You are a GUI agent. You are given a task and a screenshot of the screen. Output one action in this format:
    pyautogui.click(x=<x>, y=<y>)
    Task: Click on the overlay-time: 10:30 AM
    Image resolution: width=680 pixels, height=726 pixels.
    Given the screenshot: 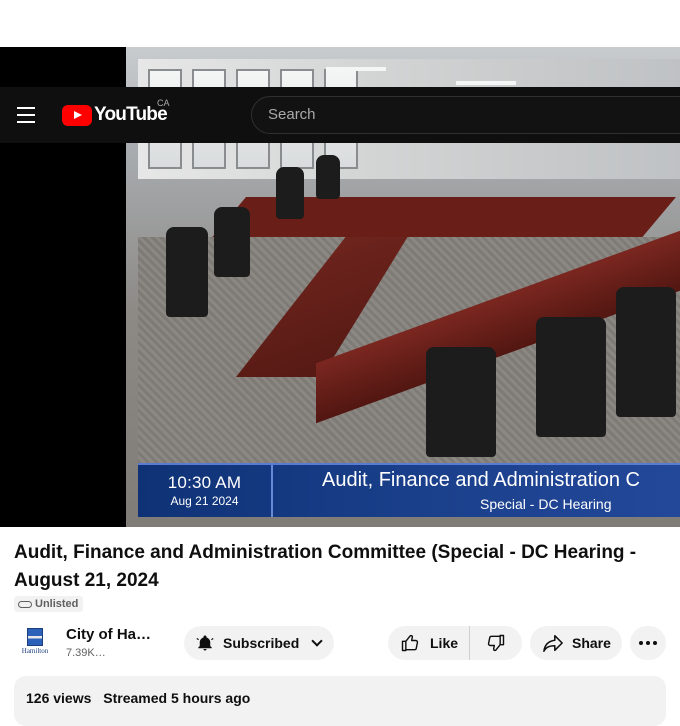 What is the action you would take?
    pyautogui.click(x=204, y=482)
    